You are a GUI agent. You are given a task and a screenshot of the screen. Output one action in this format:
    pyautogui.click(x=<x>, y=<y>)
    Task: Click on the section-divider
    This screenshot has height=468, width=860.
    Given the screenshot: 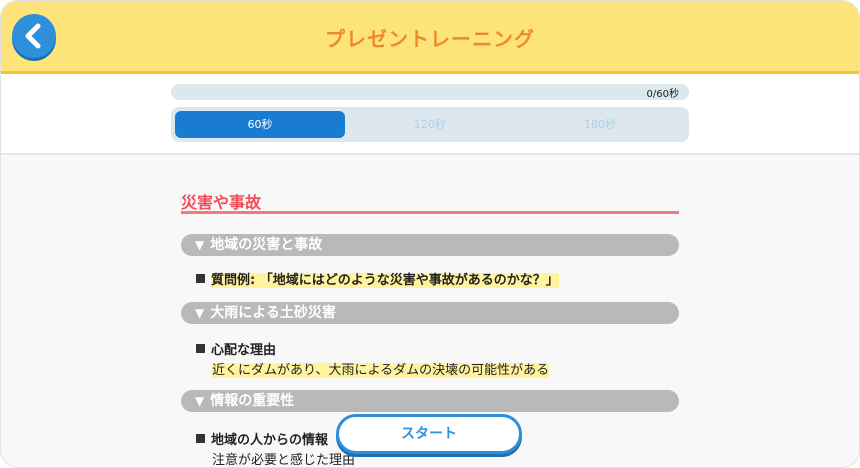 What is the action you would take?
    pyautogui.click(x=430, y=212)
    